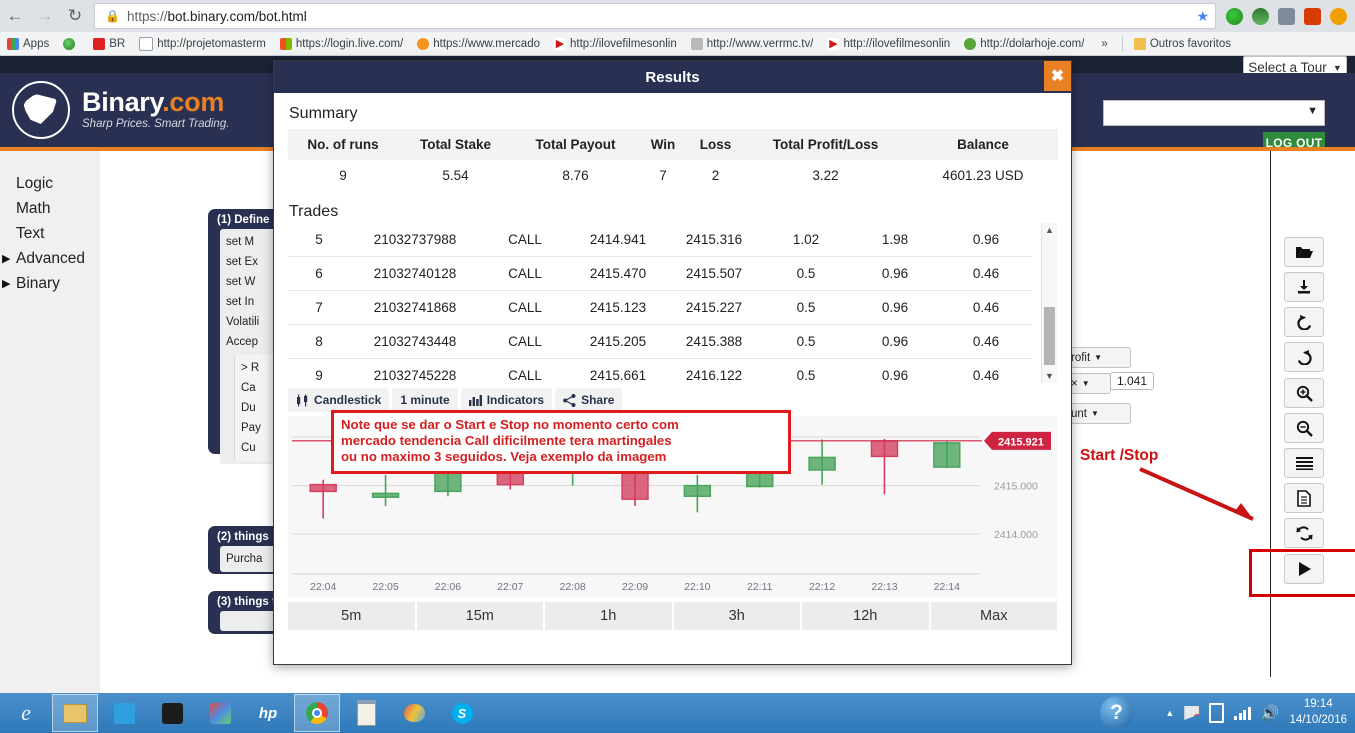 This screenshot has width=1355, height=733. Describe the element at coordinates (752, 43) in the screenshot. I see `bookmark-item: http://www.verrmc.tv/` at that location.